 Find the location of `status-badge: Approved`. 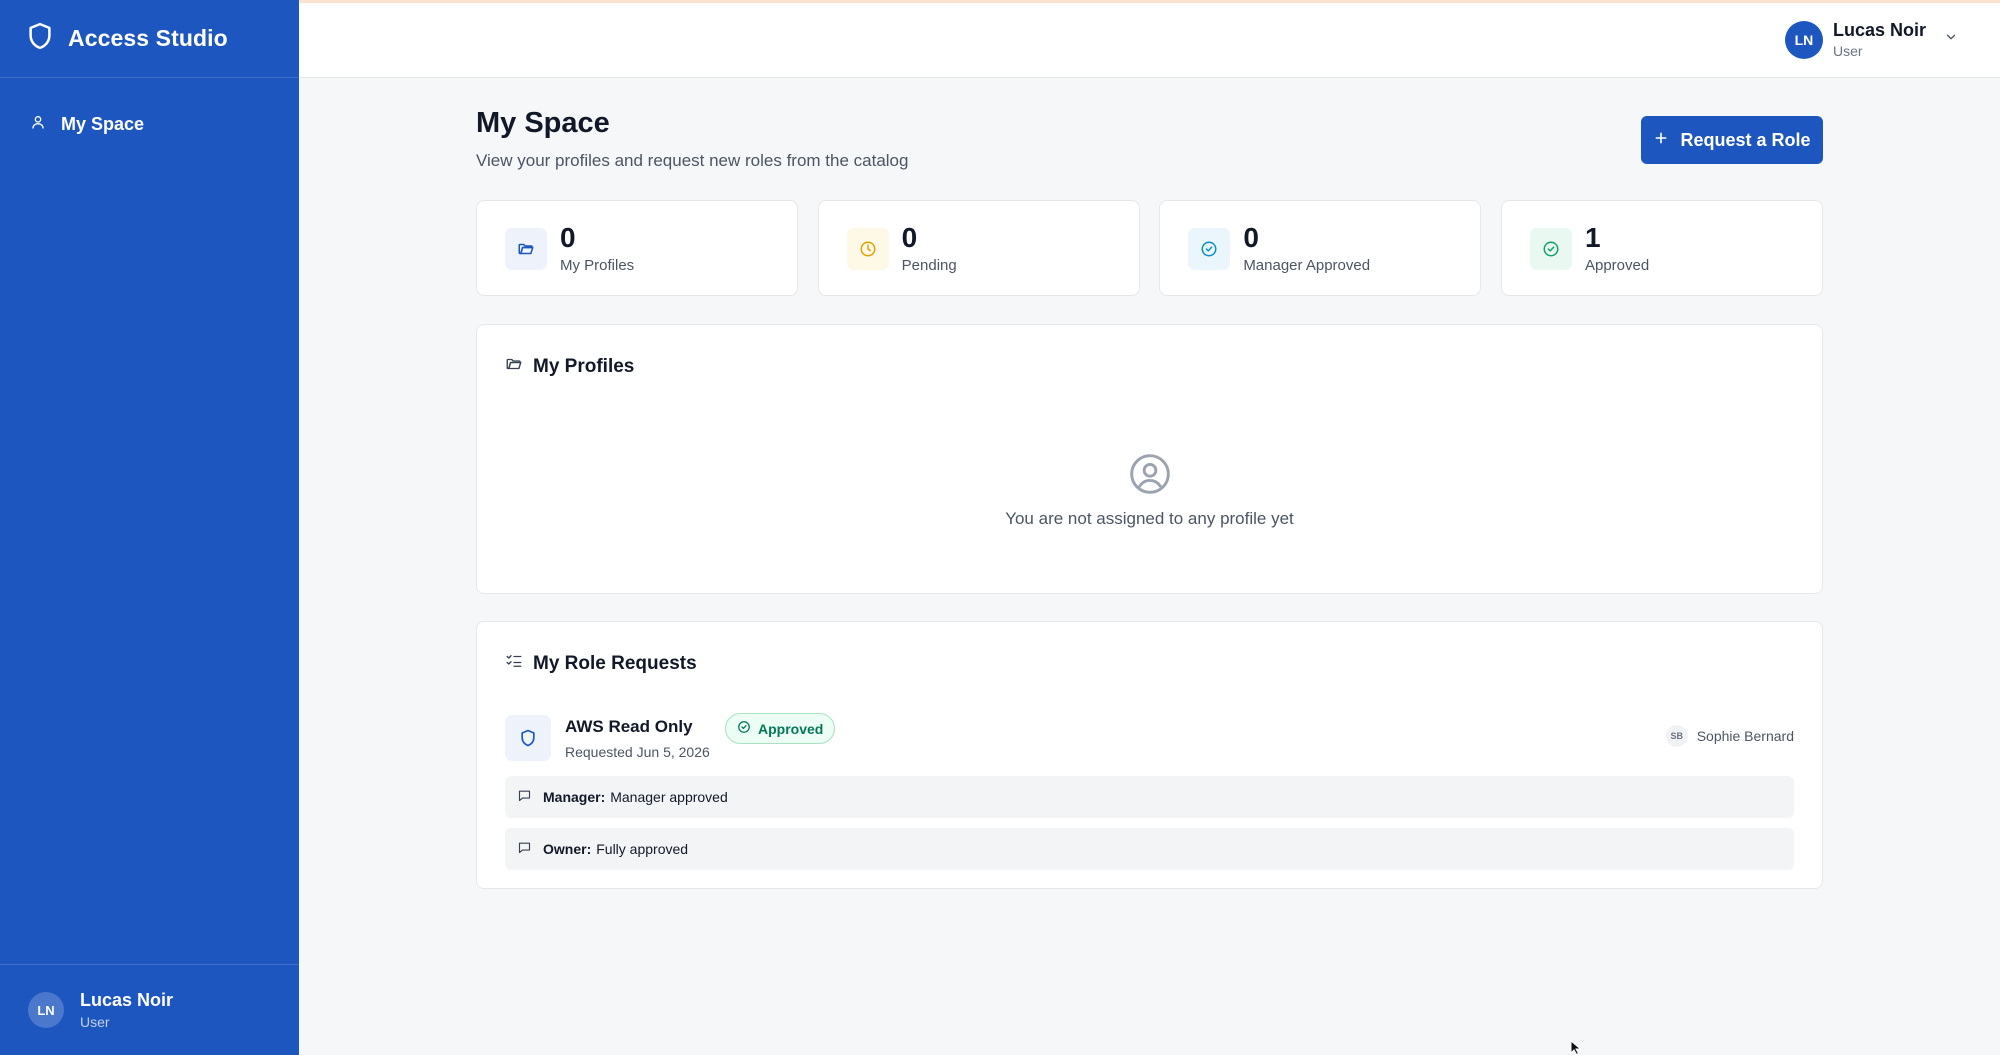

status-badge: Approved is located at coordinates (780, 728).